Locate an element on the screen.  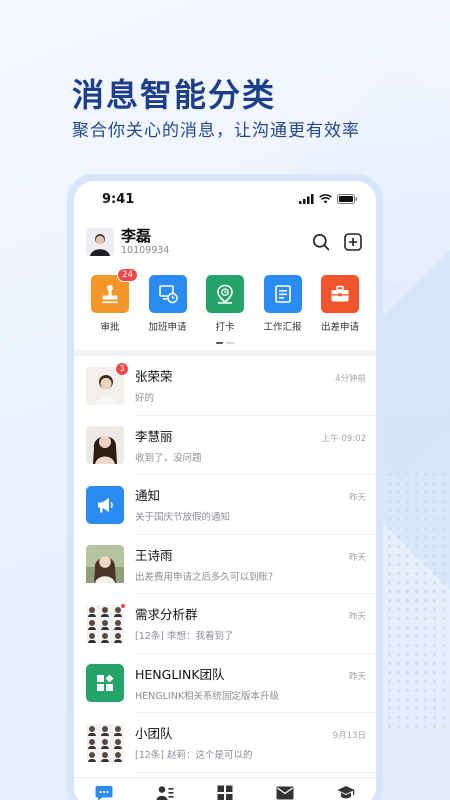
app-approval: 24 审批 is located at coordinates (112, 300).